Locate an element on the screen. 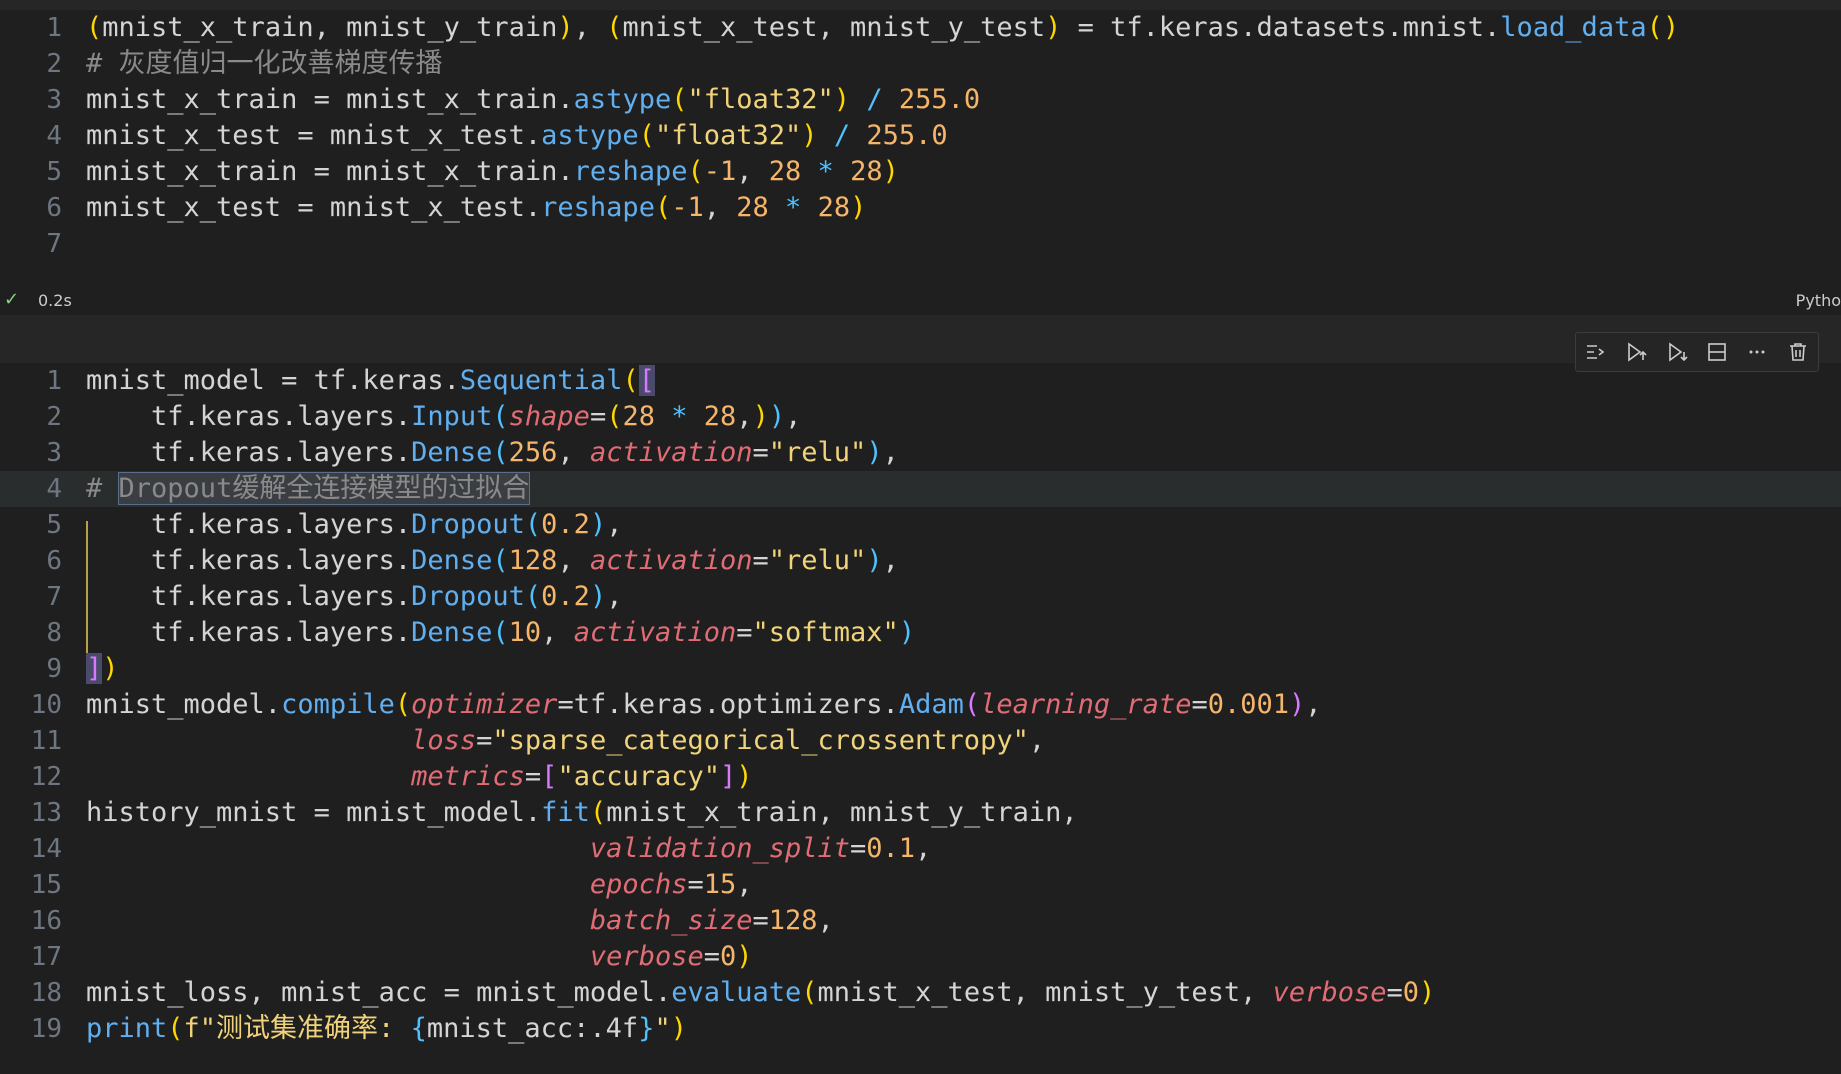 This screenshot has width=1841, height=1074. execution-time: 0.2s is located at coordinates (55, 300).